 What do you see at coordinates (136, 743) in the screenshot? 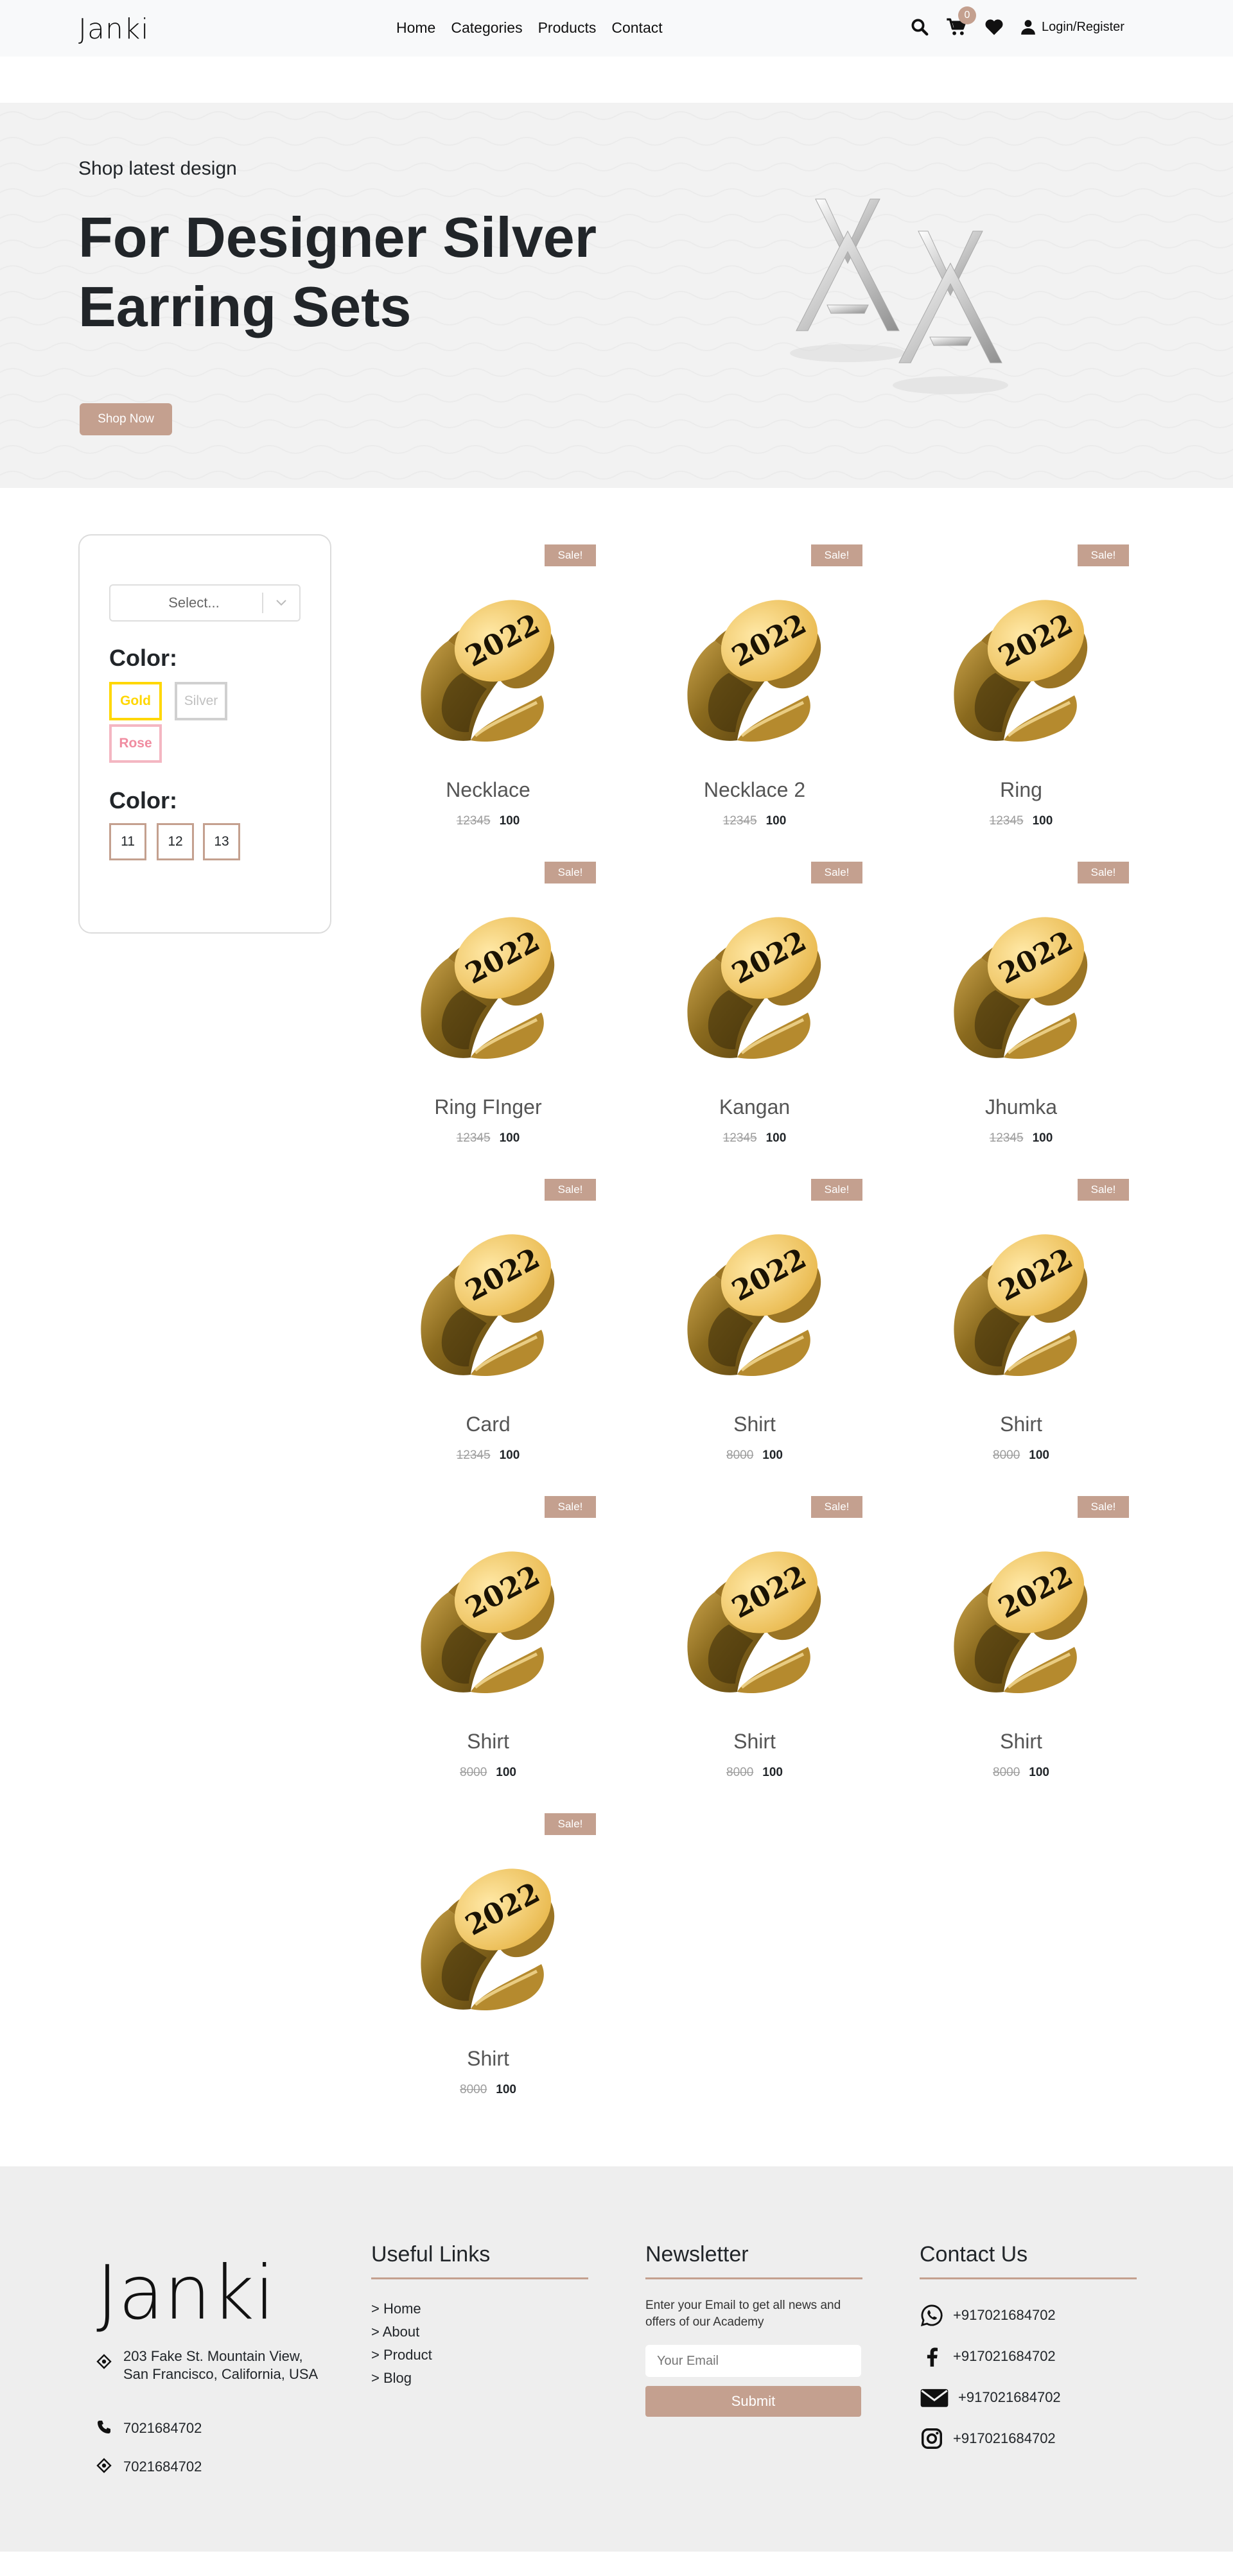
I see `color-swatch-rose: Rose` at bounding box center [136, 743].